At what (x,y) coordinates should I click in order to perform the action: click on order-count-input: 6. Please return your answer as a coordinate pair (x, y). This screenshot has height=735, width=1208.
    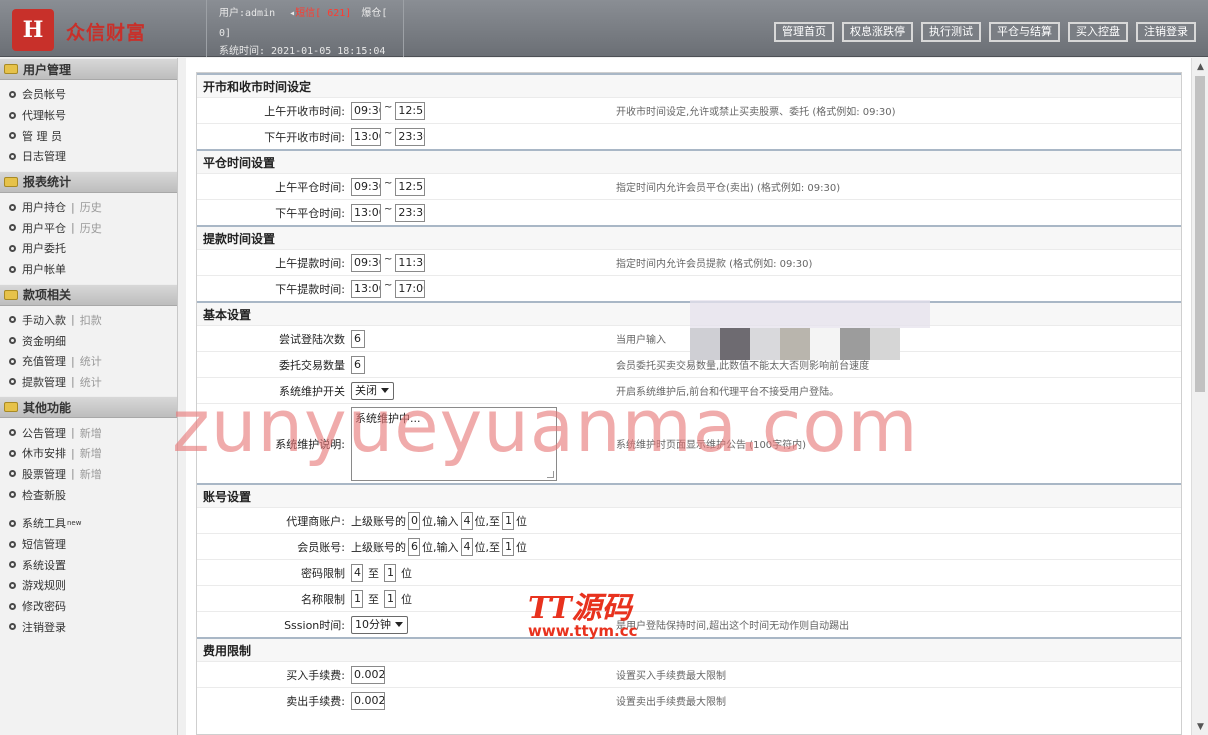
    Looking at the image, I should click on (358, 364).